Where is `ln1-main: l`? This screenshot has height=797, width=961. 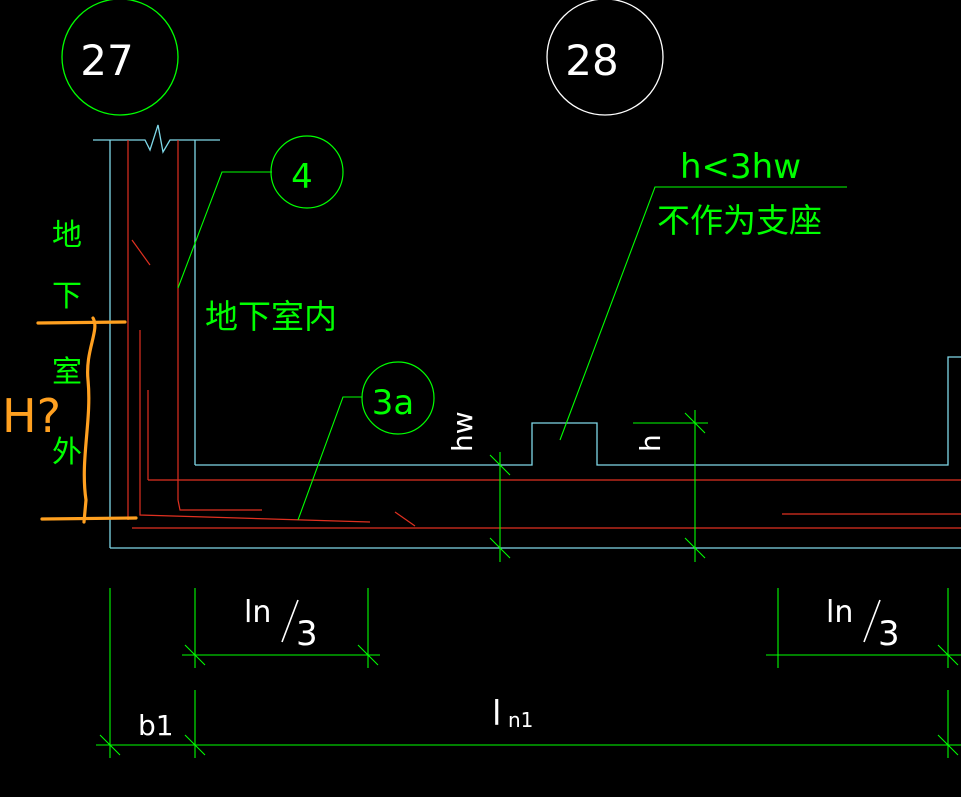
ln1-main: l is located at coordinates (496, 714).